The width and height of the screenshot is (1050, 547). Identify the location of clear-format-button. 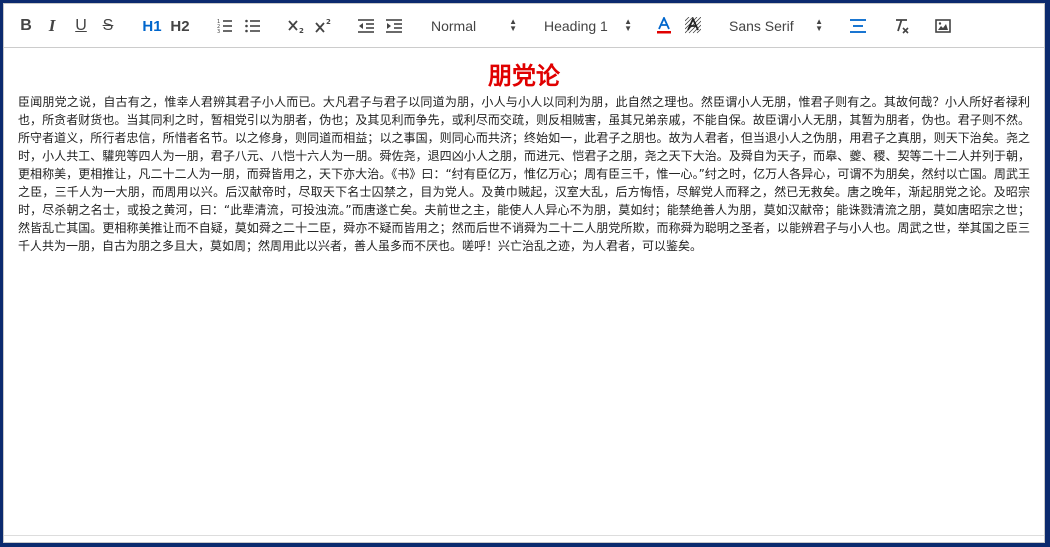
(902, 26).